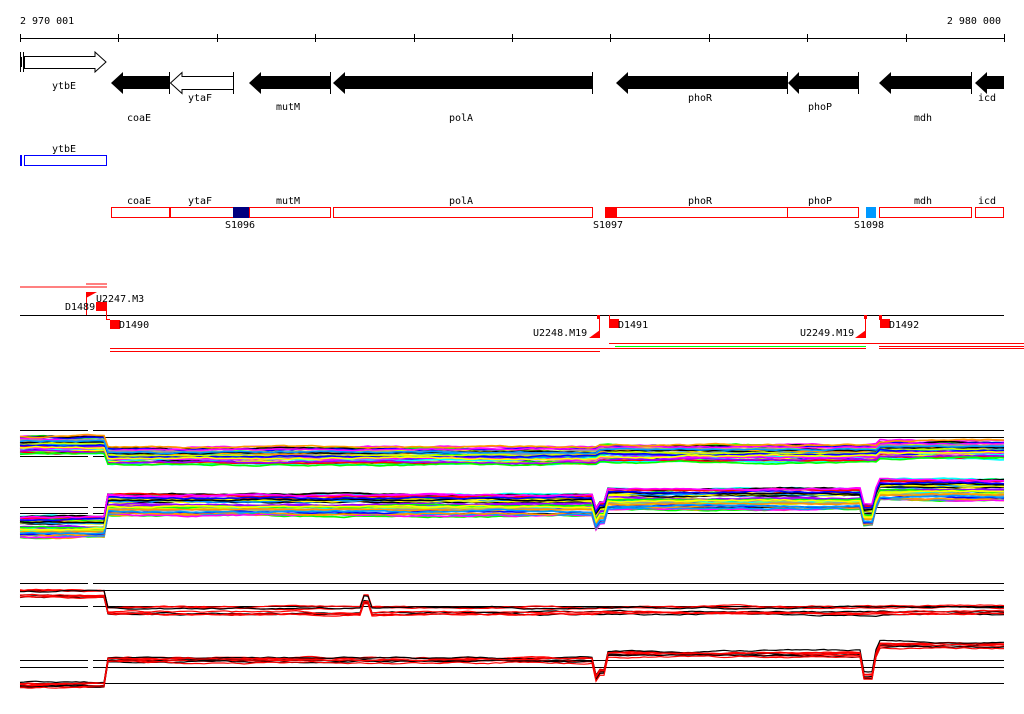 The image size is (1024, 714). Describe the element at coordinates (987, 98) in the screenshot. I see `gene-label: icd` at that location.